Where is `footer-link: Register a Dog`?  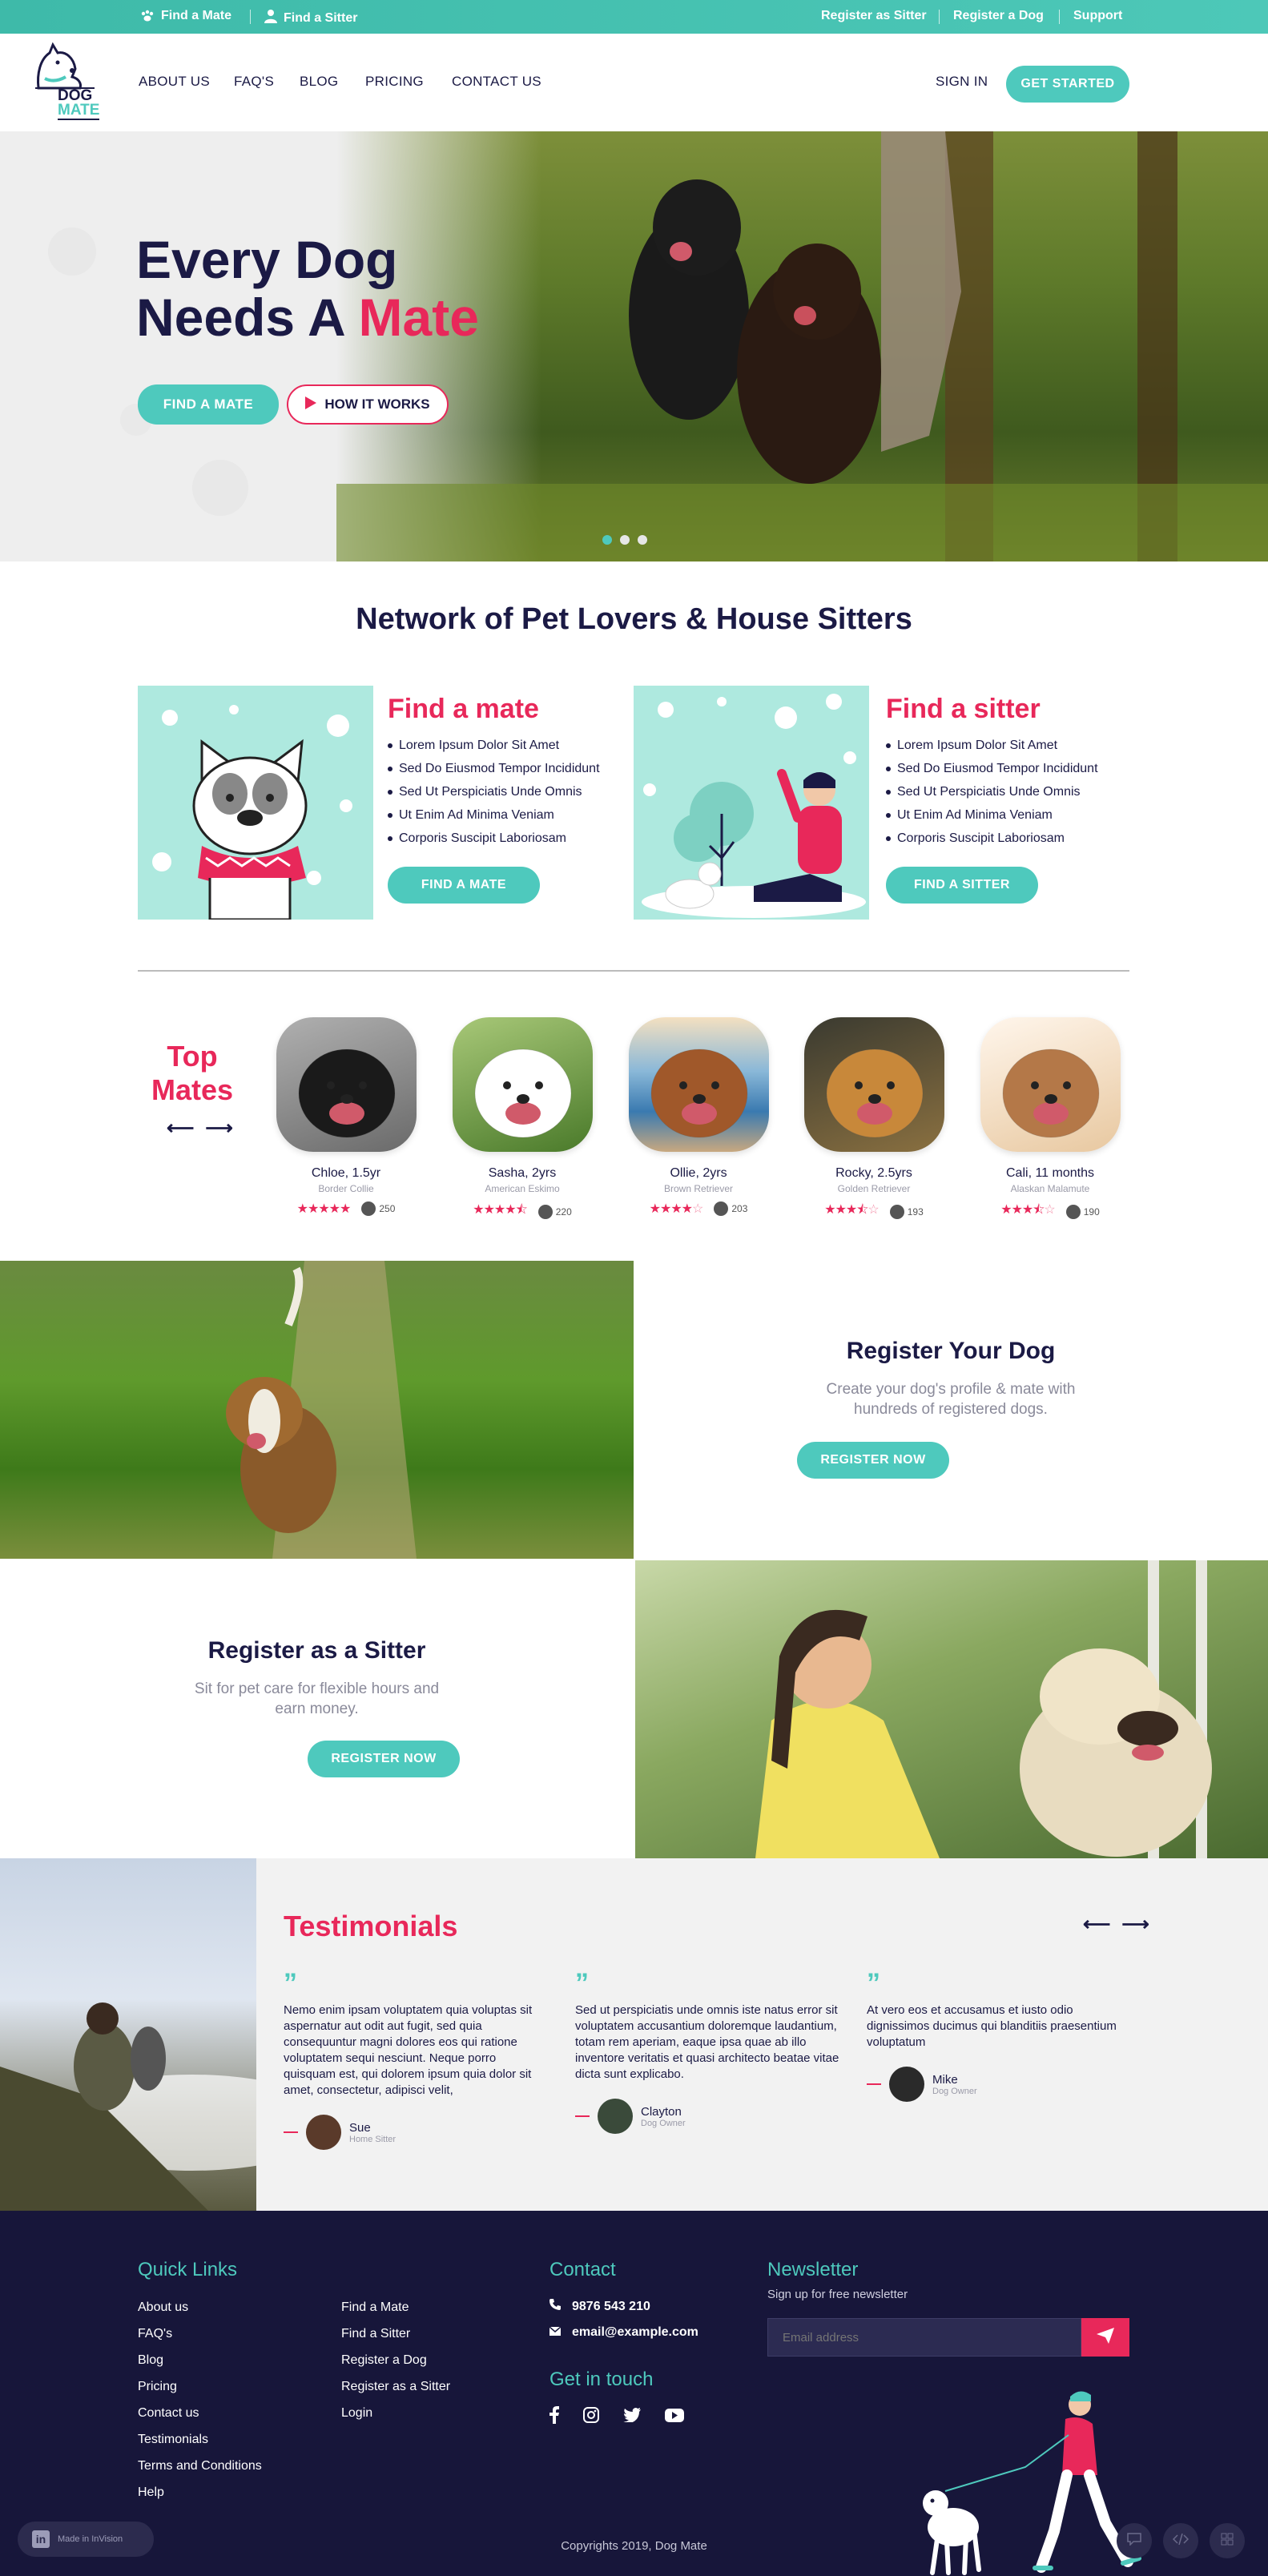 footer-link: Register a Dog is located at coordinates (384, 2360).